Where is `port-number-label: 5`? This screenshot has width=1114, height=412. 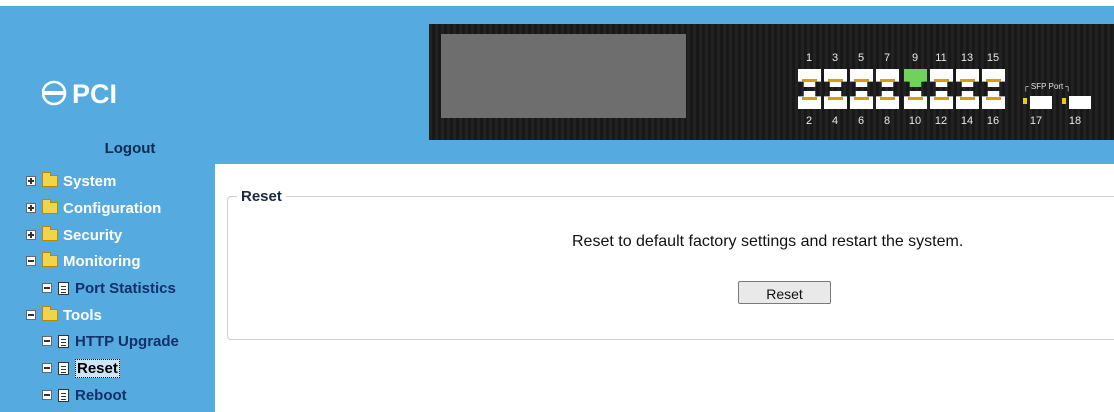
port-number-label: 5 is located at coordinates (861, 58).